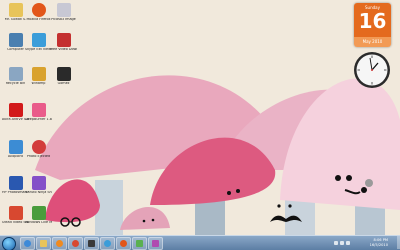 This screenshot has height=250, width=400. I want to click on start-button, so click(9, 243).